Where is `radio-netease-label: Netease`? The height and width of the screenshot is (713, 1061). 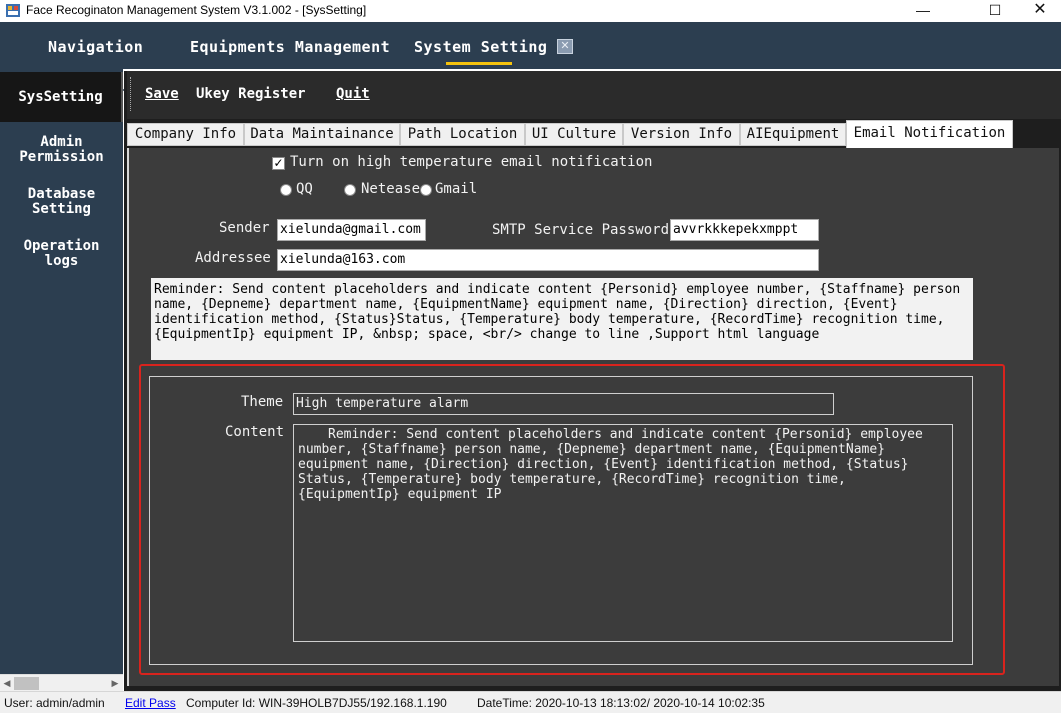 radio-netease-label: Netease is located at coordinates (391, 189).